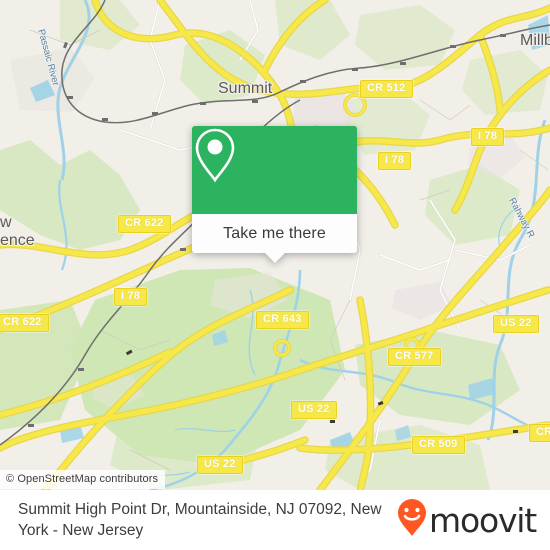 This screenshot has height=550, width=550. I want to click on moovit-logo: moovit, so click(467, 520).